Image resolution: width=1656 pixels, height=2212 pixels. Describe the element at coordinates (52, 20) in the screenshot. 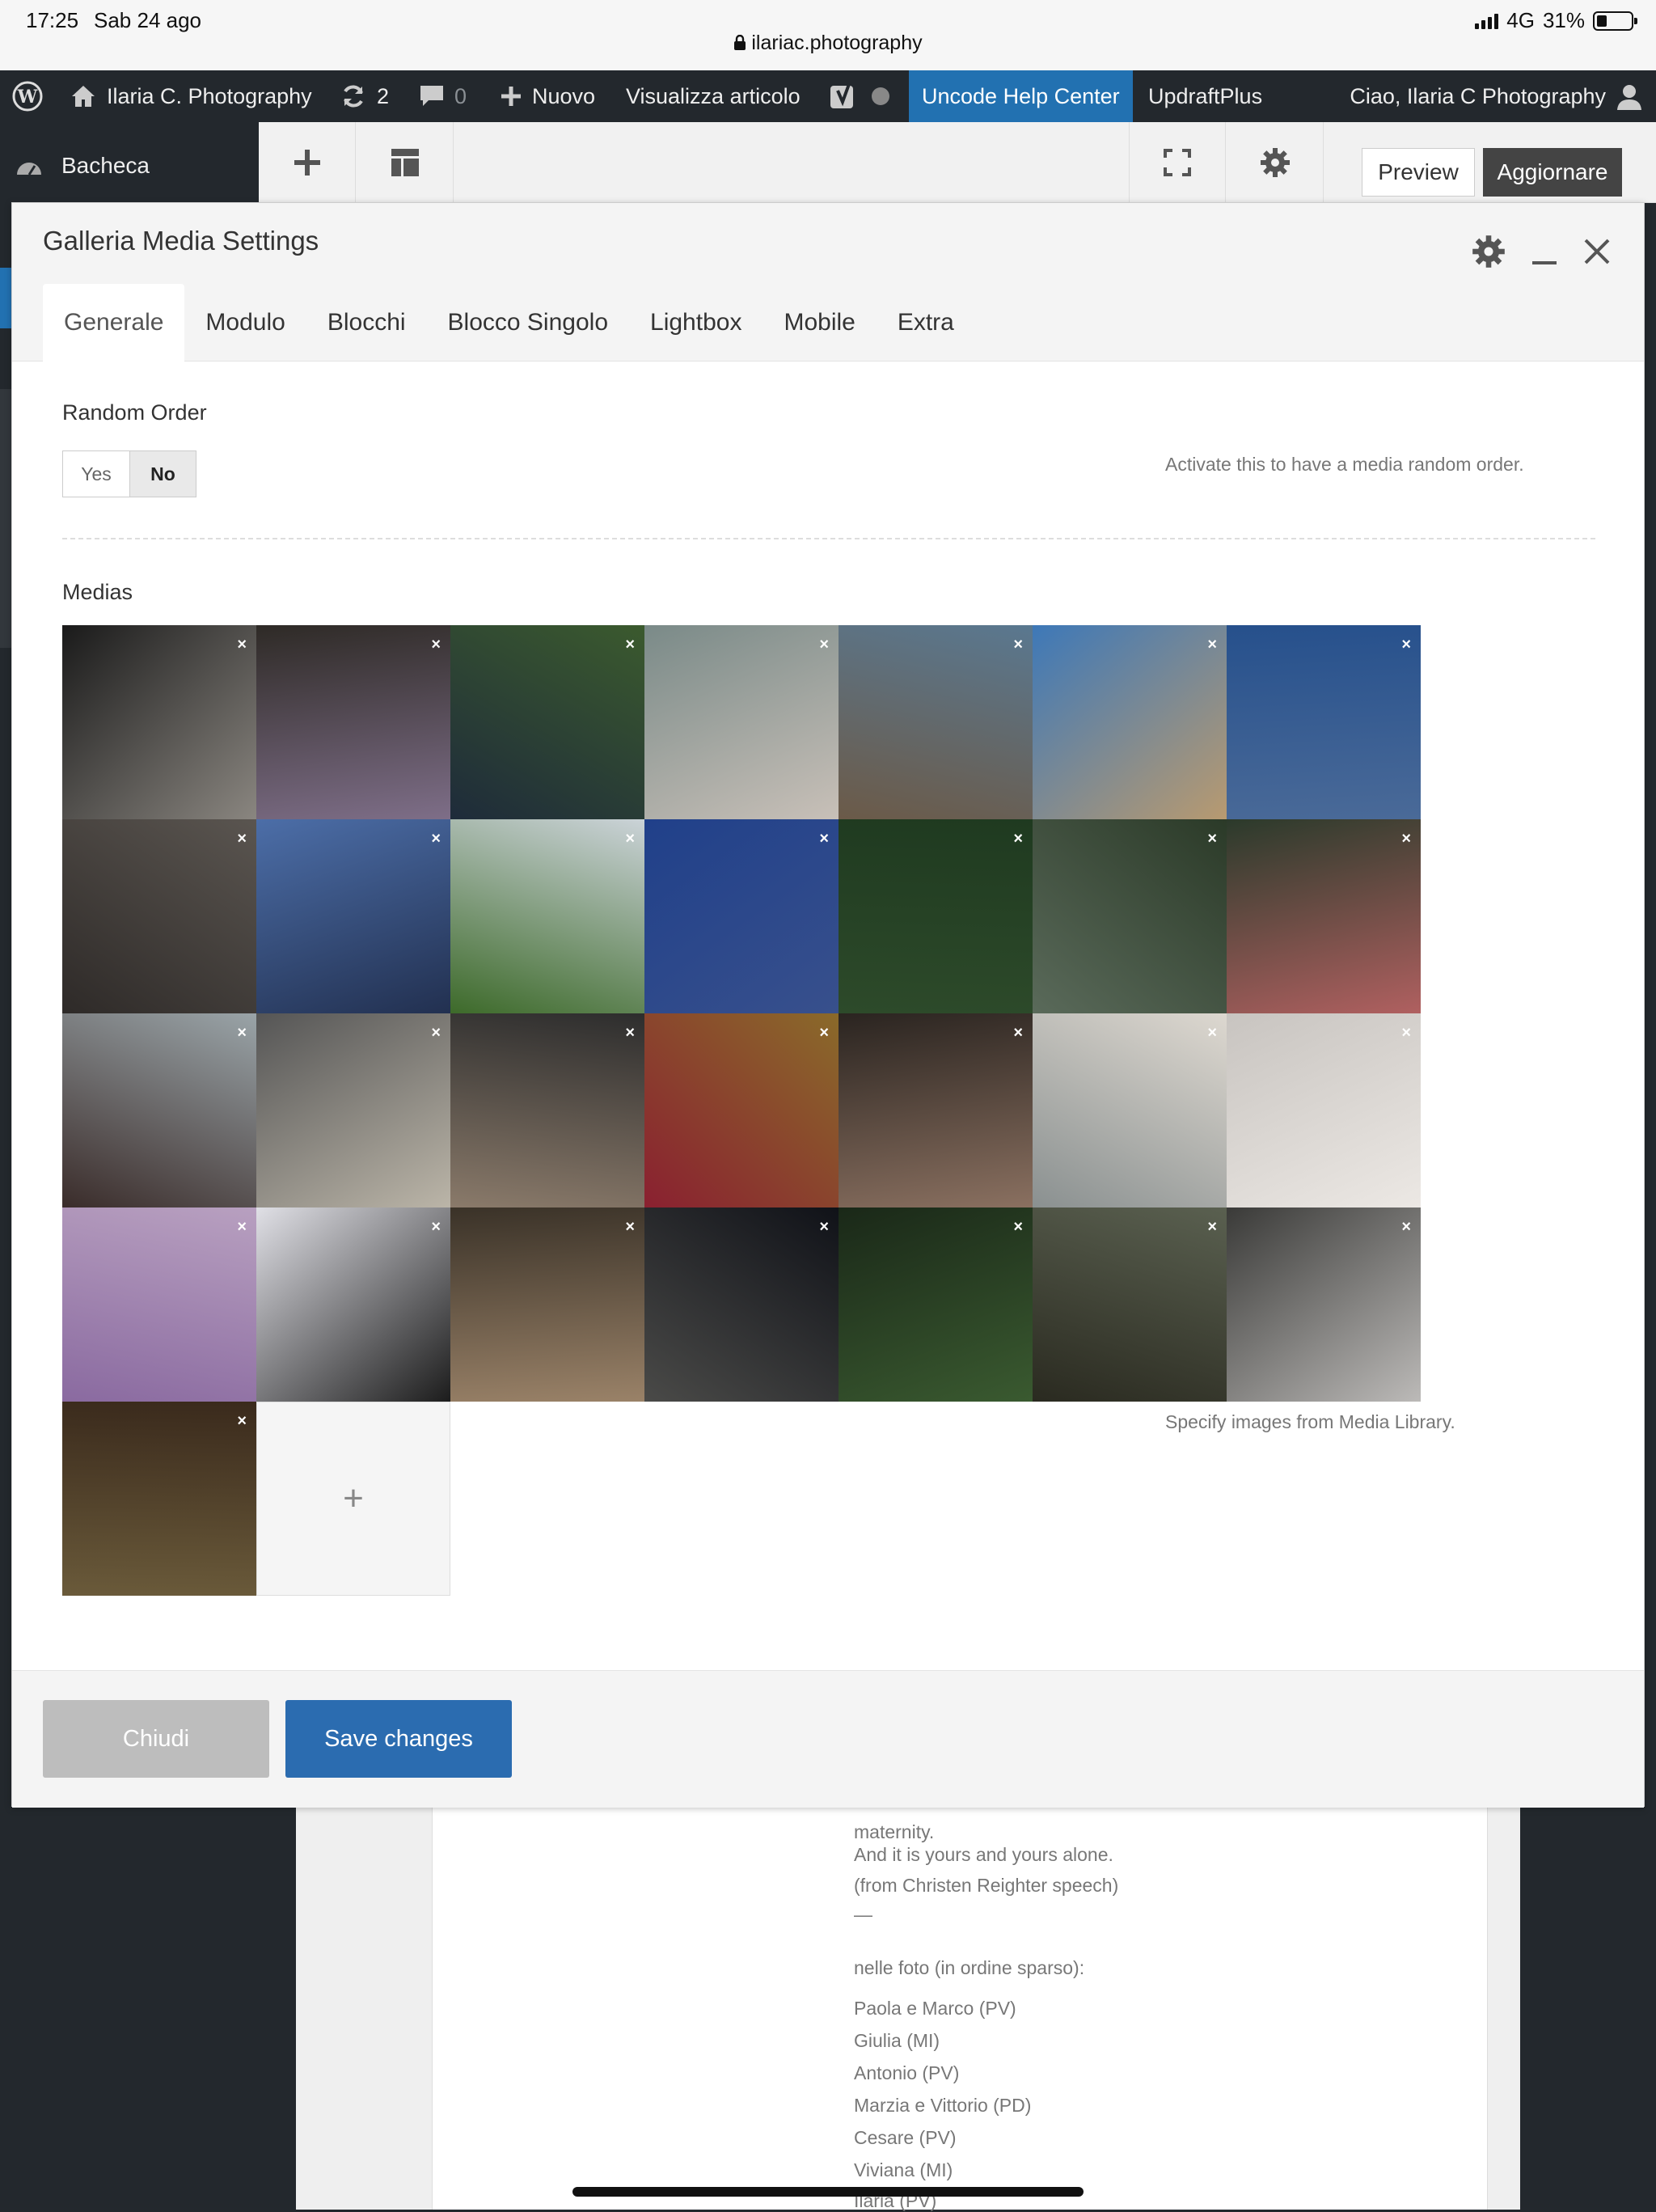

I see `status-time: 17:25` at that location.